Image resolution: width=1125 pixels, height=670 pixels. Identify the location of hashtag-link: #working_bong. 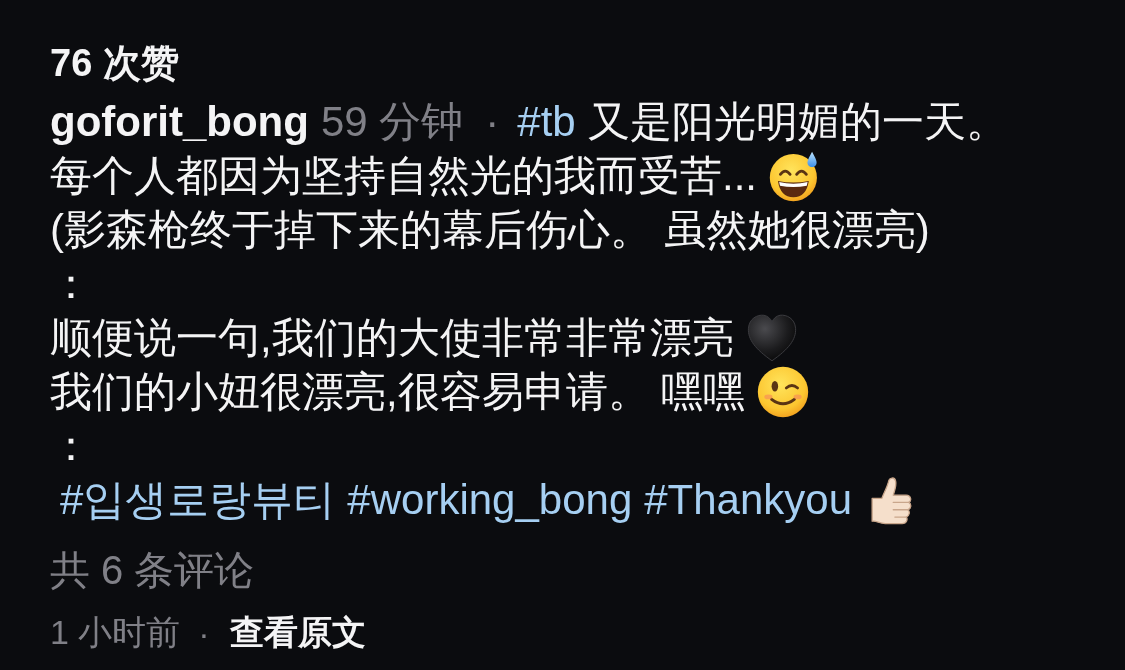
(490, 500).